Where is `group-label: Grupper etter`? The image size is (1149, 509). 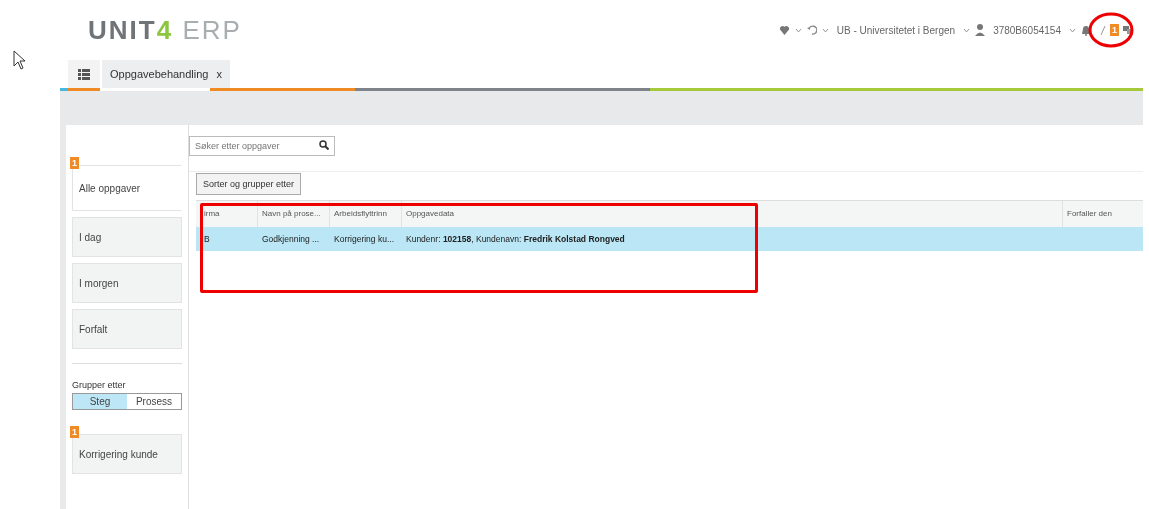
group-label: Grupper etter is located at coordinates (99, 385).